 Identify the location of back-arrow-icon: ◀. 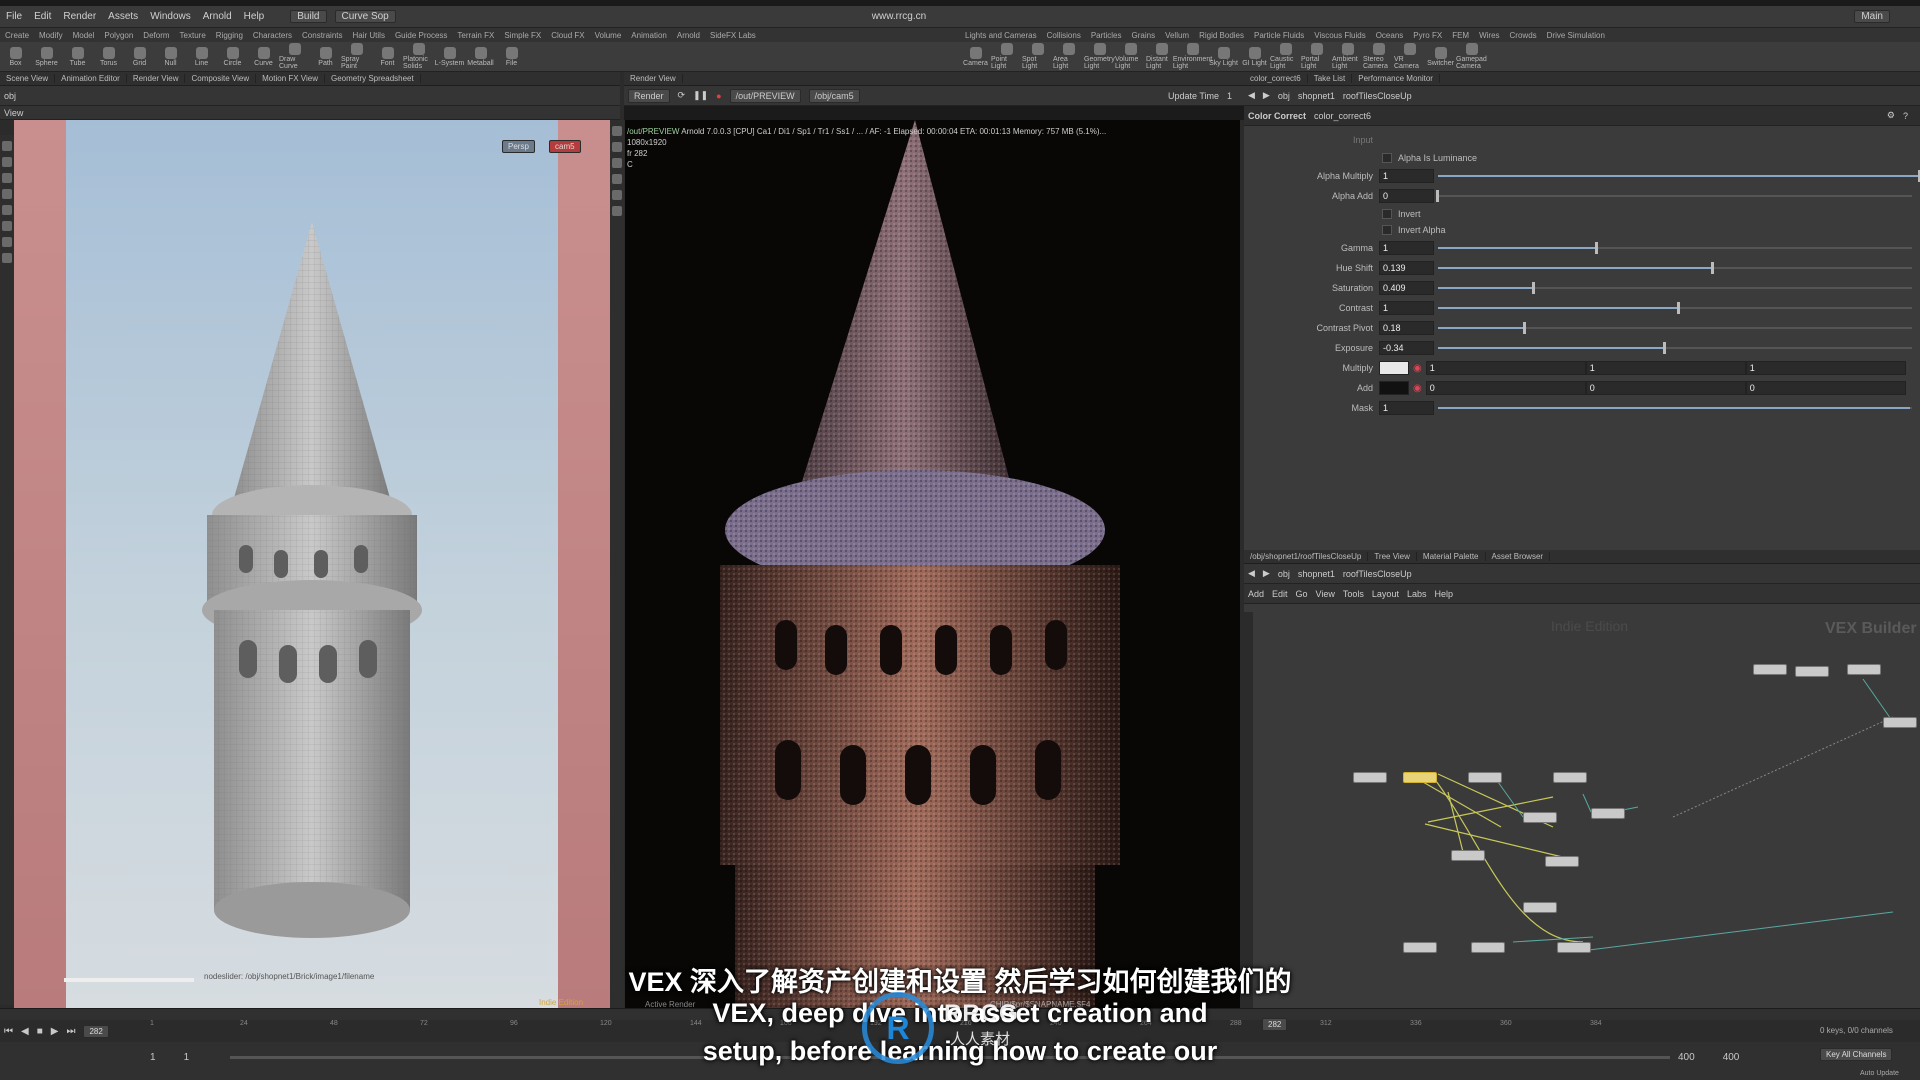
(1251, 95).